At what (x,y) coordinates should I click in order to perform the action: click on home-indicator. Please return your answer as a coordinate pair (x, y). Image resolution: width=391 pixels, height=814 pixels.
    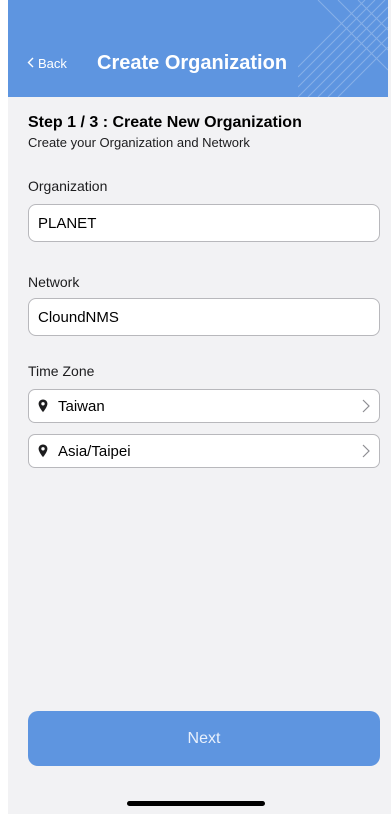
    Looking at the image, I should click on (196, 803).